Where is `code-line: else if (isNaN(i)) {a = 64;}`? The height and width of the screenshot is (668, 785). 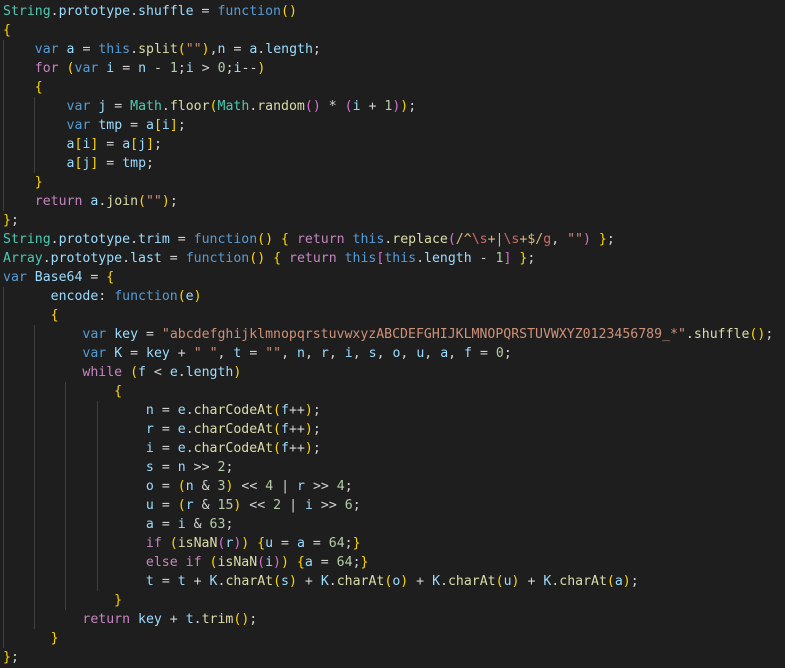 code-line: else if (isNaN(i)) {a = 64;} is located at coordinates (394, 562).